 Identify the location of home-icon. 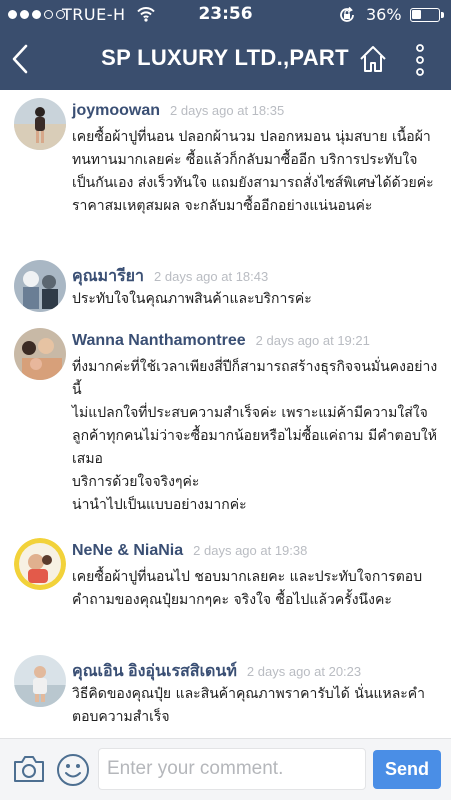
(373, 59).